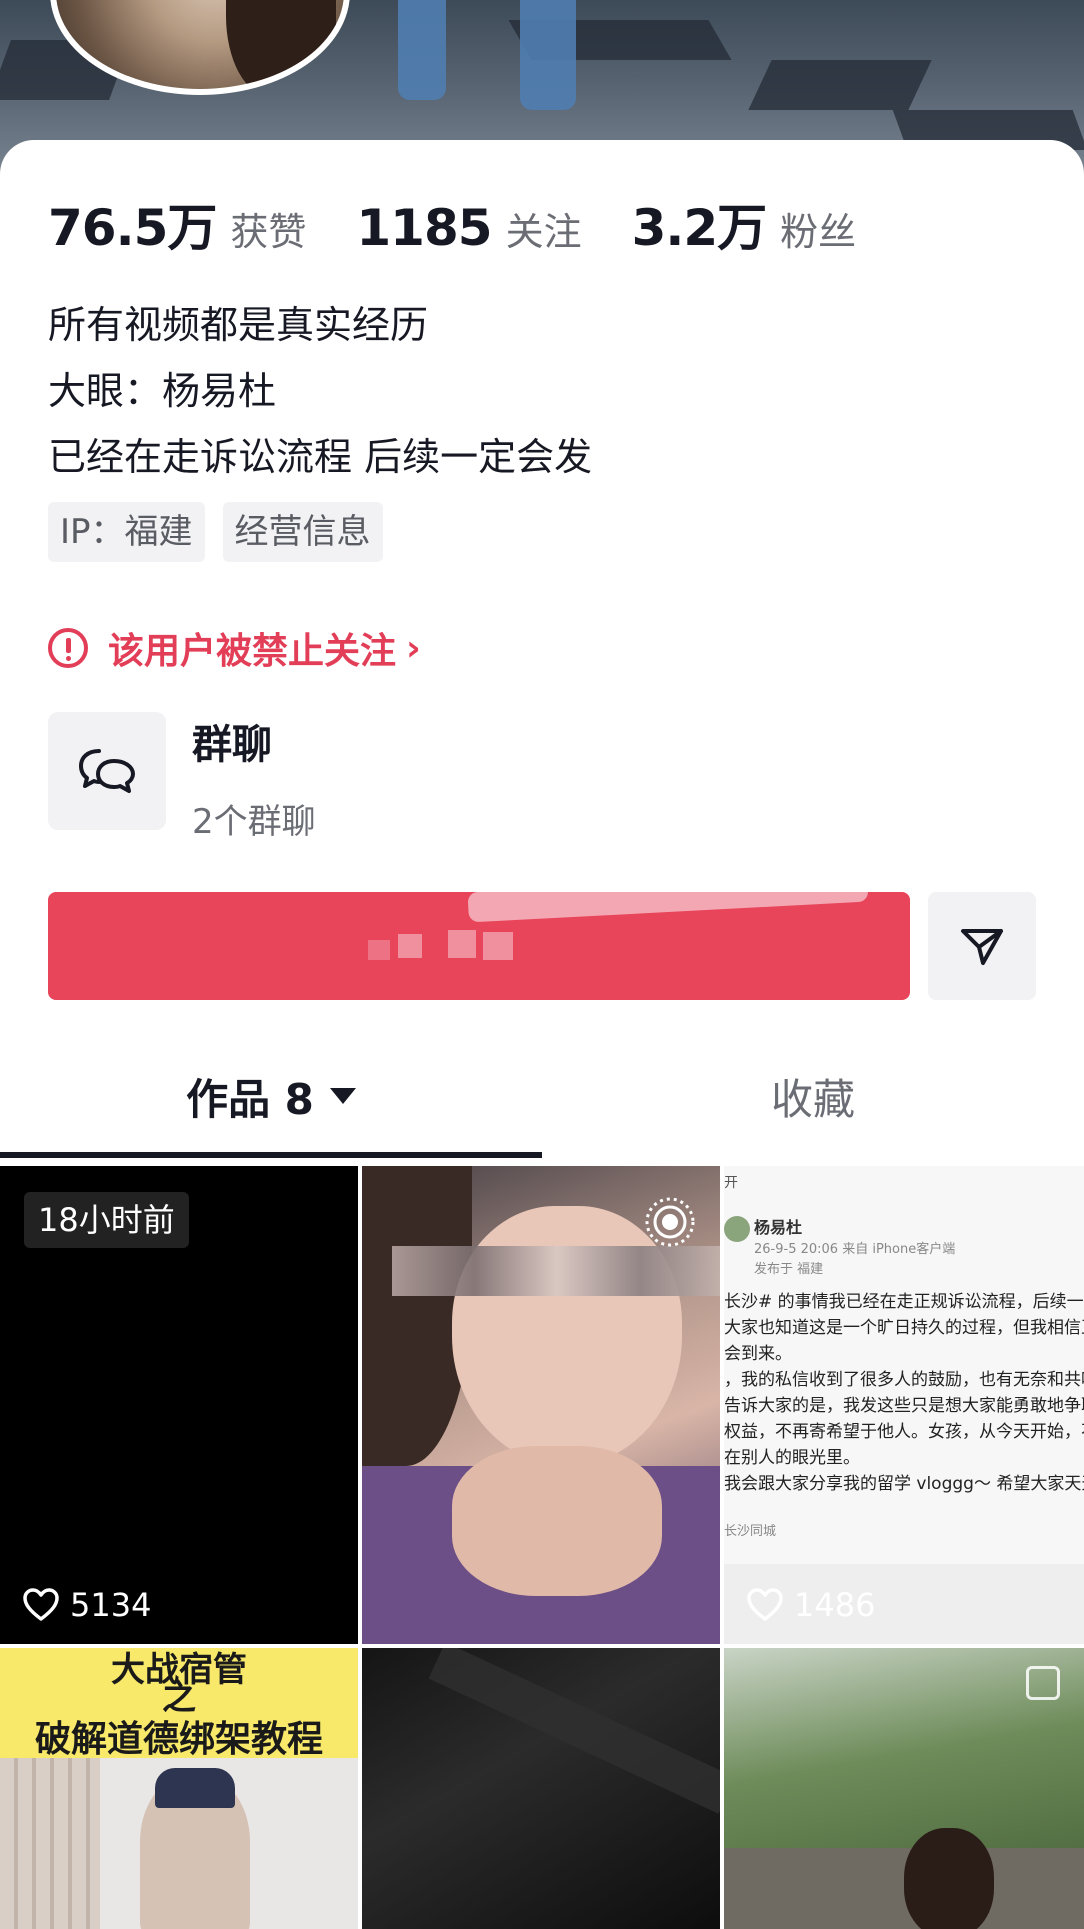  I want to click on stat-likes: 76.5万 获赞, so click(177, 224).